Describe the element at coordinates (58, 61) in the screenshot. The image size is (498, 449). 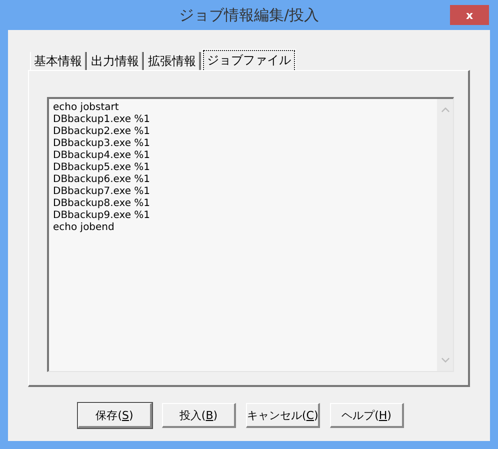
I see `tab: 基本情報` at that location.